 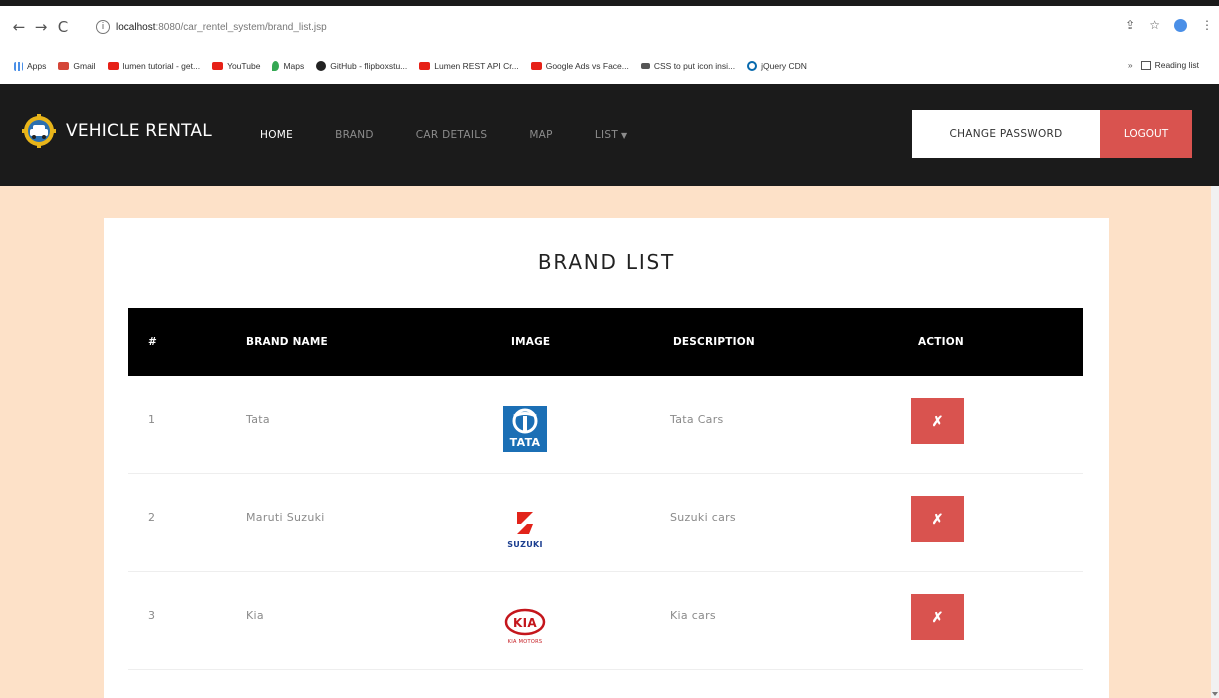 What do you see at coordinates (605, 425) in the screenshot?
I see `table-row: 1 Tata TATA Tata Cars ✗` at bounding box center [605, 425].